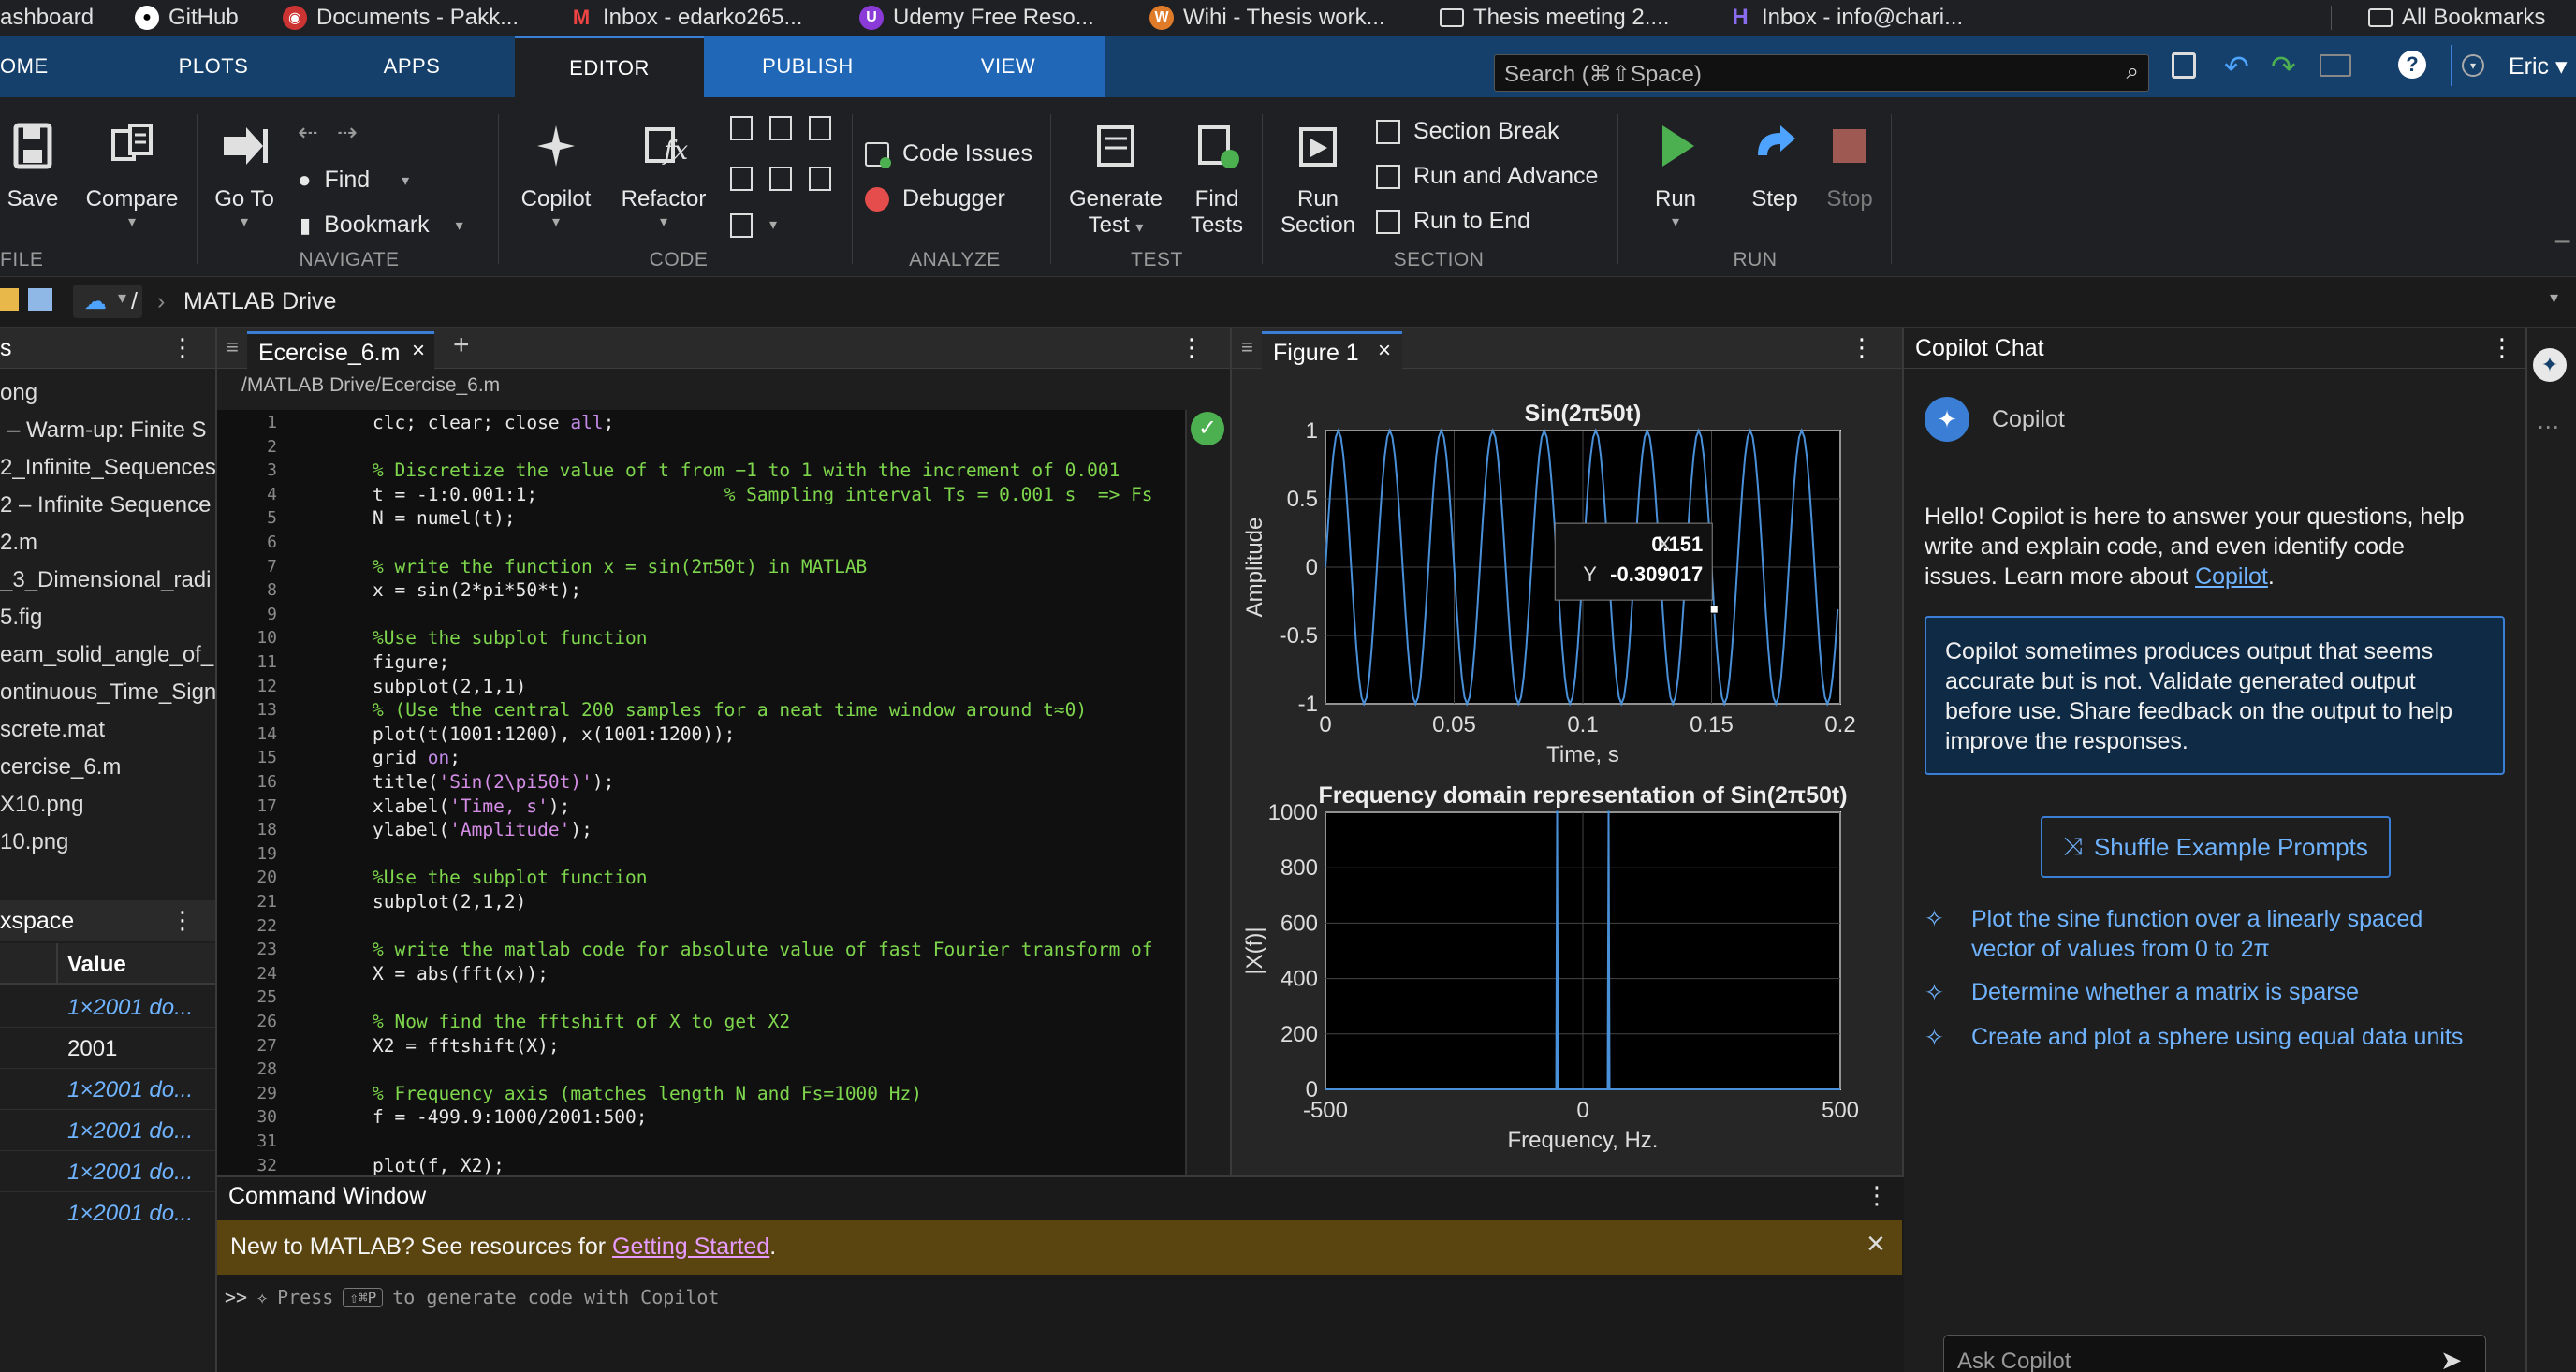 The width and height of the screenshot is (2576, 1372). I want to click on workspace-column-header: Value, so click(107, 964).